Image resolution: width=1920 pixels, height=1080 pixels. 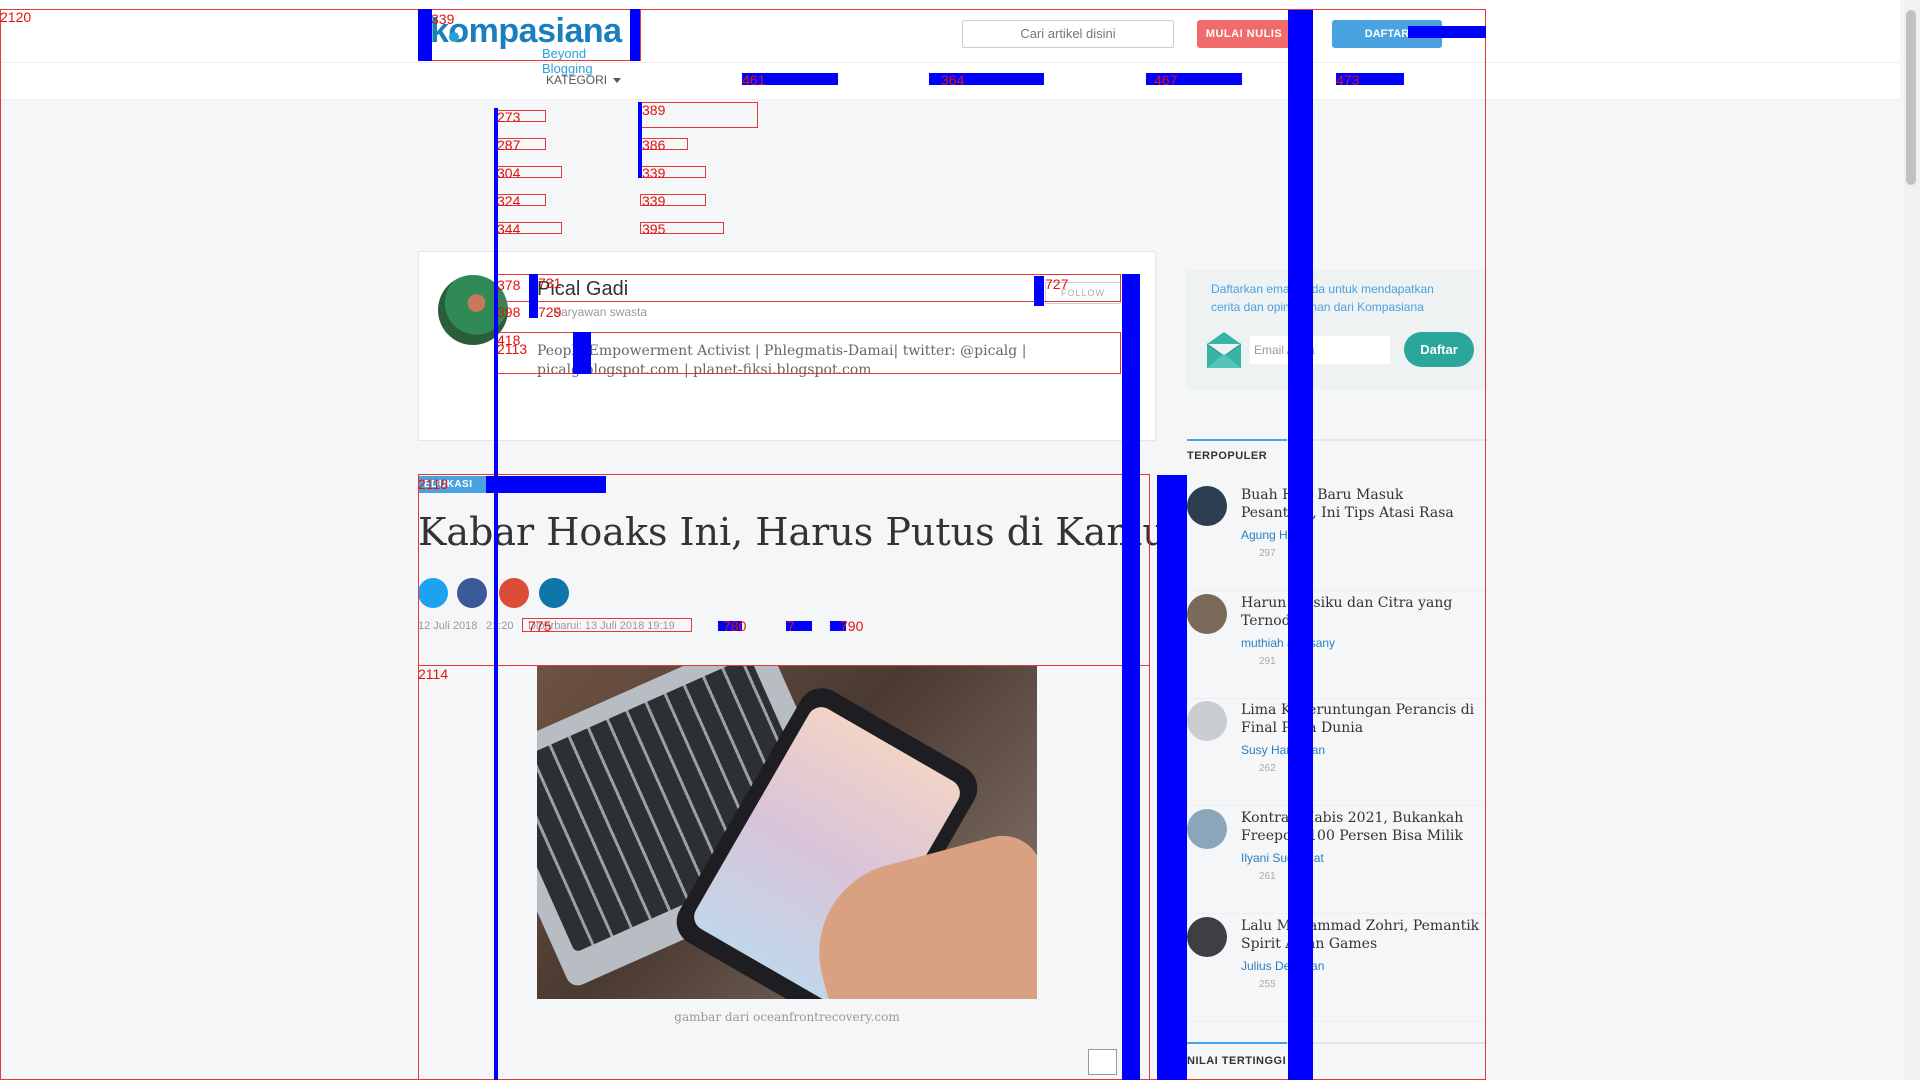 I want to click on popular-title: TERPOPULER, so click(x=1227, y=456).